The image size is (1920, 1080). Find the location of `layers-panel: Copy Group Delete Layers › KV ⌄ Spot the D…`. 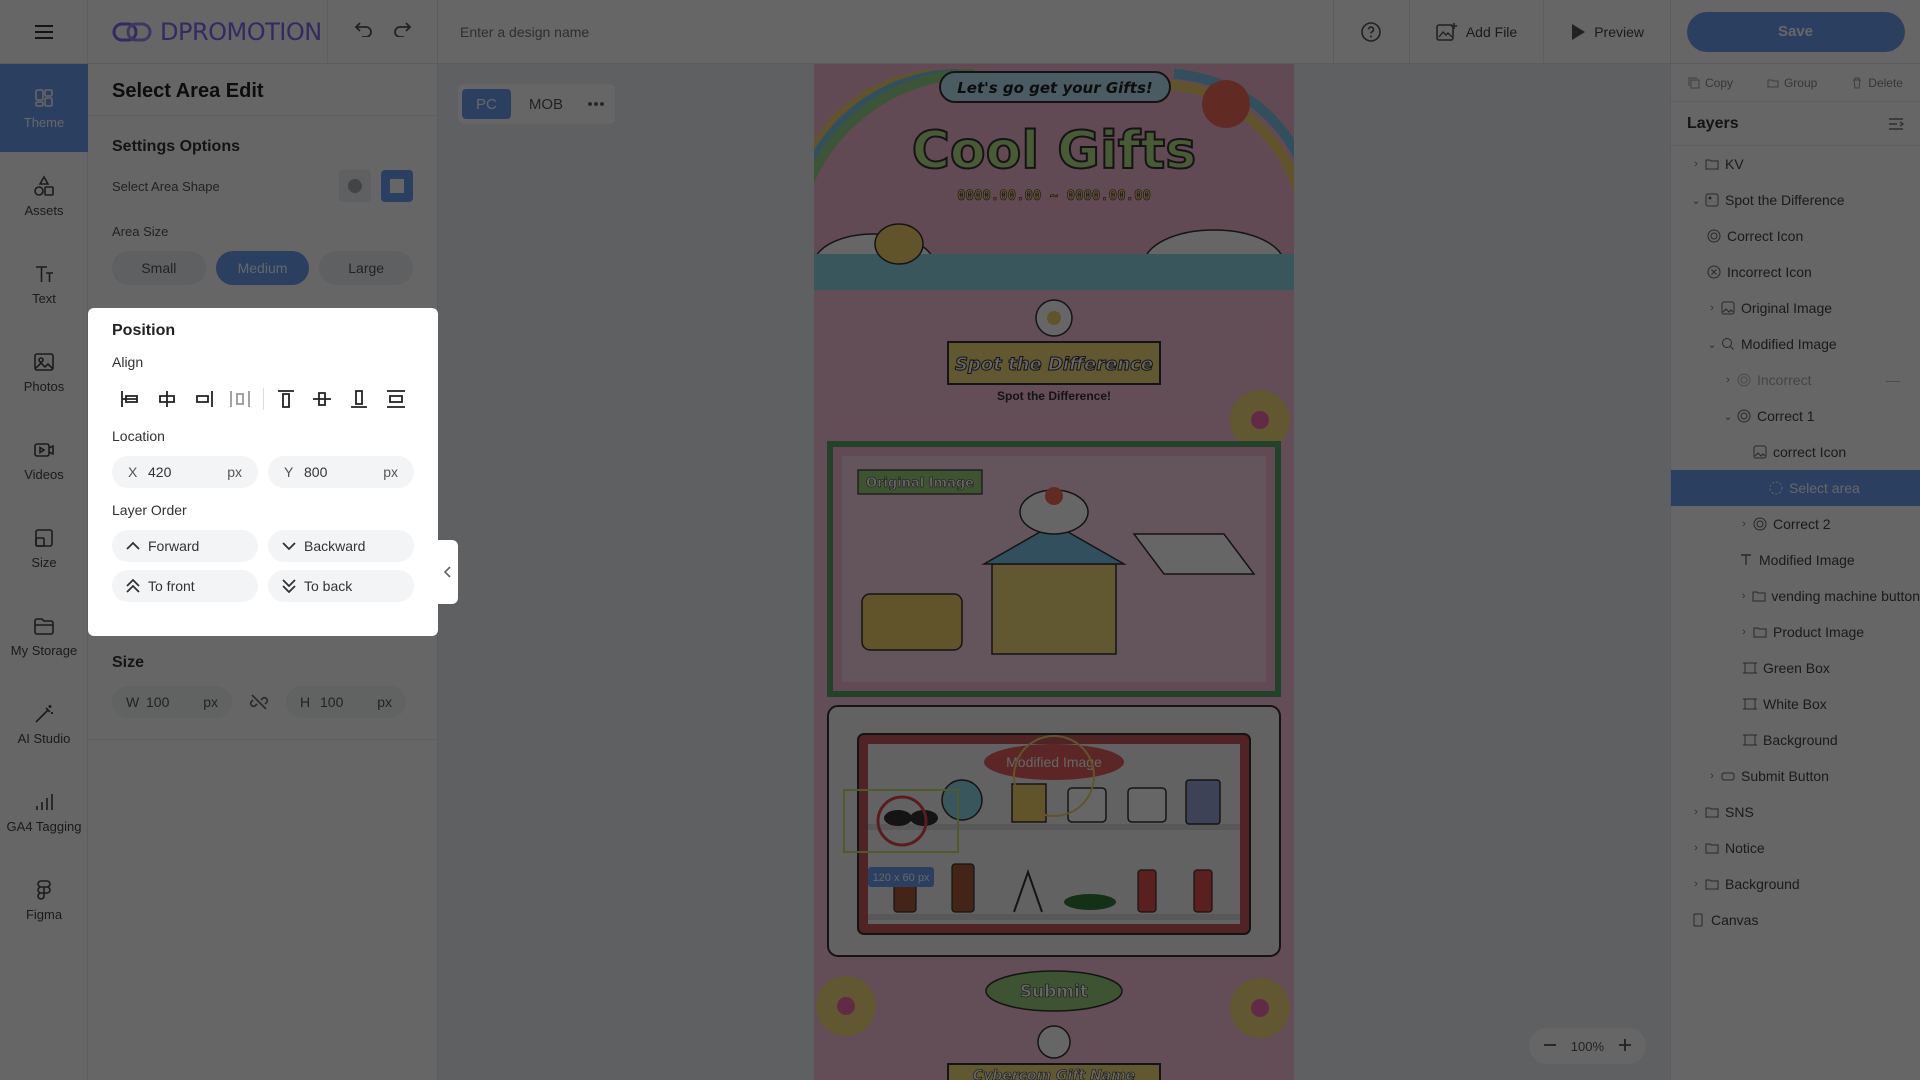

layers-panel: Copy Group Delete Layers › KV ⌄ Spot the D… is located at coordinates (1795, 572).